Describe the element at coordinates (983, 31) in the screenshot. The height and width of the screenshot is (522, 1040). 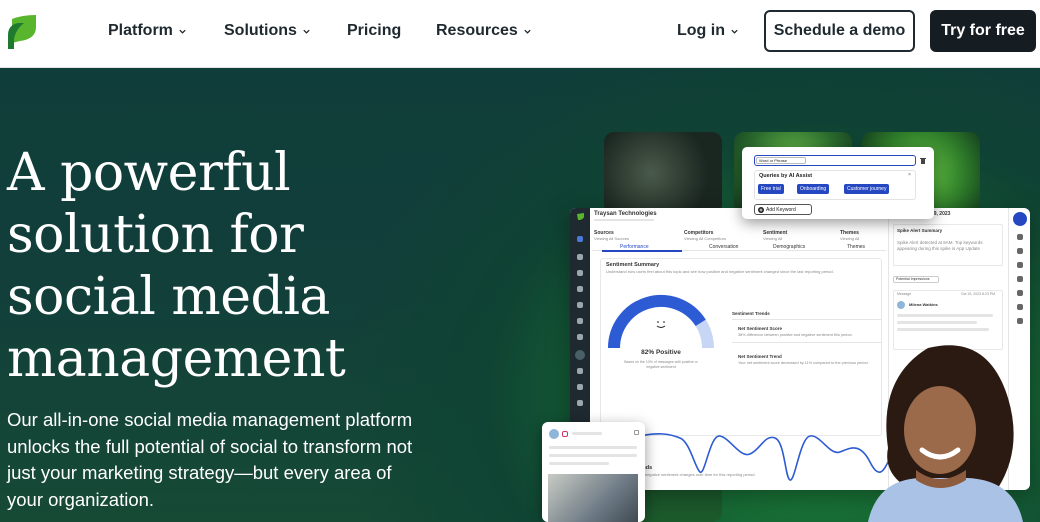
I see `try-free-button: Try for free` at that location.